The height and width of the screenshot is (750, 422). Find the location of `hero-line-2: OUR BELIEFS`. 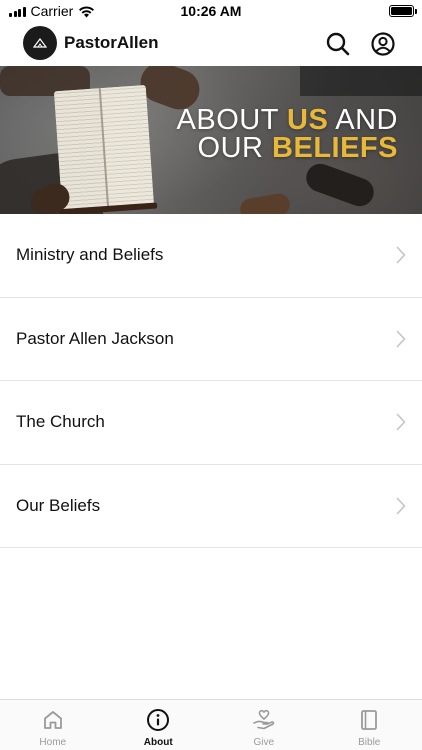

hero-line-2: OUR BELIEFS is located at coordinates (297, 148).